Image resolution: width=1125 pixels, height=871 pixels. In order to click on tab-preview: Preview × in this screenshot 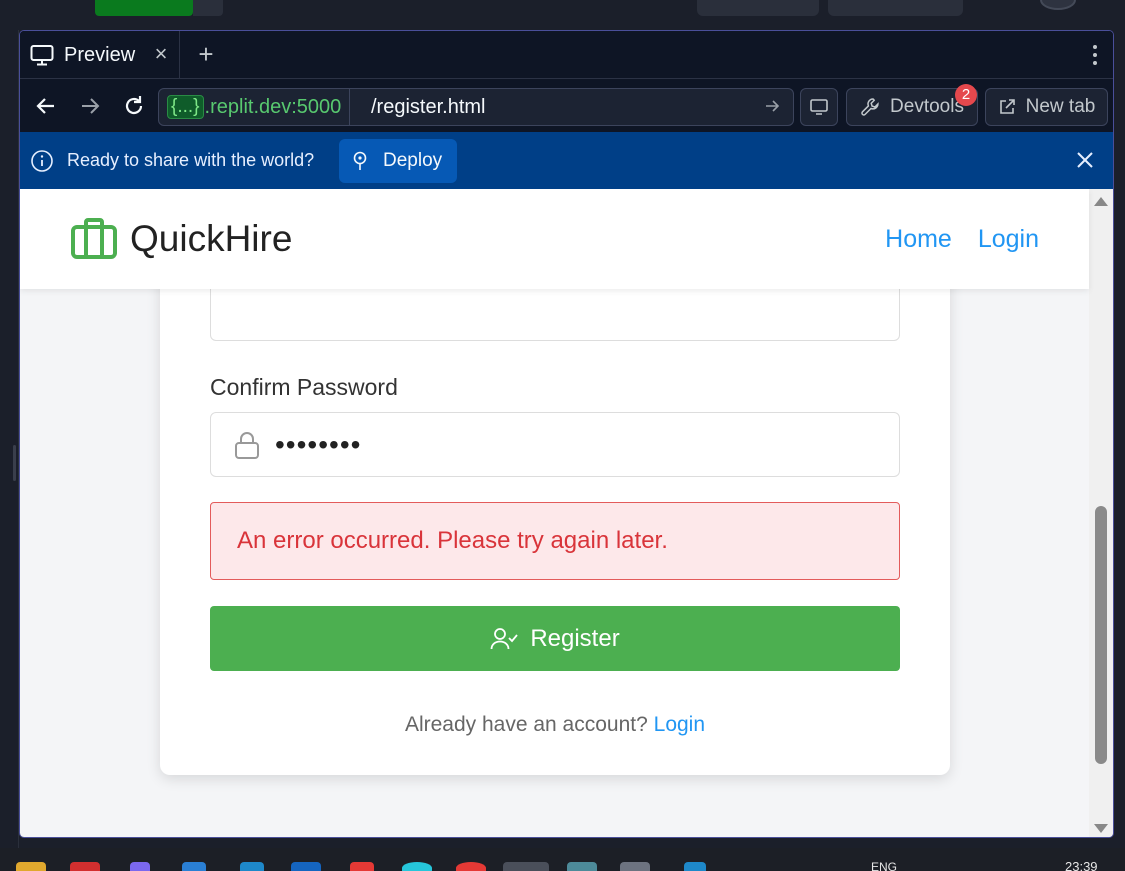, I will do `click(100, 55)`.